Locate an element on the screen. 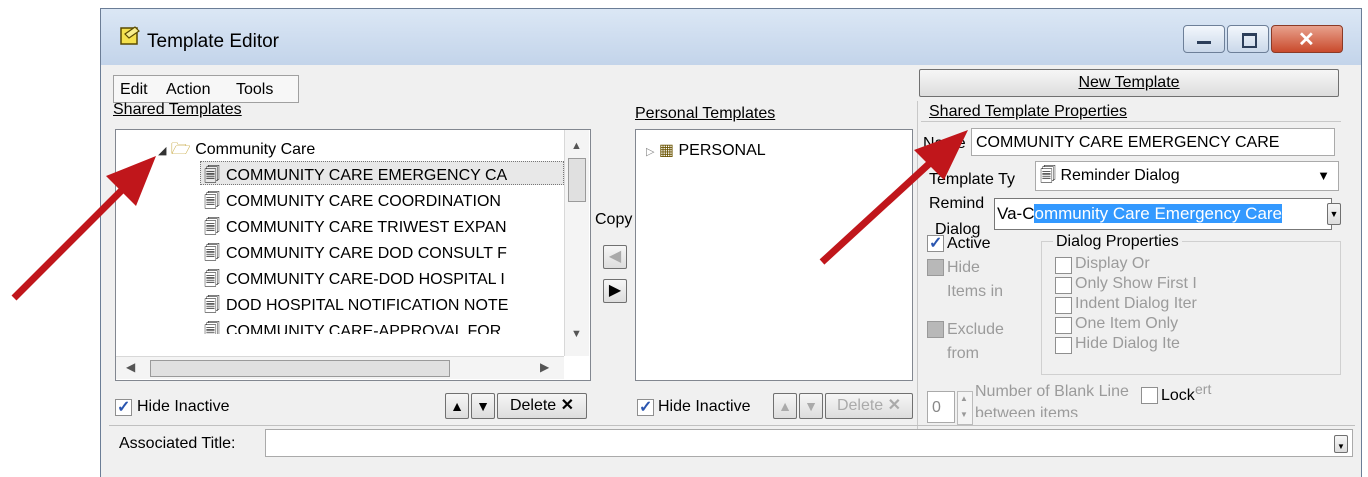 This screenshot has height=477, width=1368. spin-down-icon: ▼ is located at coordinates (964, 414).